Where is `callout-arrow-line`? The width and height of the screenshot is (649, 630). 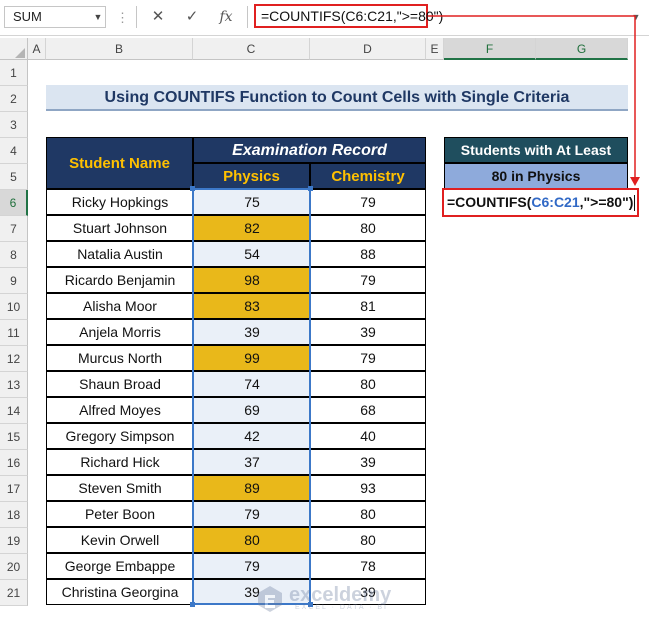
callout-arrow-line is located at coordinates (532, 96).